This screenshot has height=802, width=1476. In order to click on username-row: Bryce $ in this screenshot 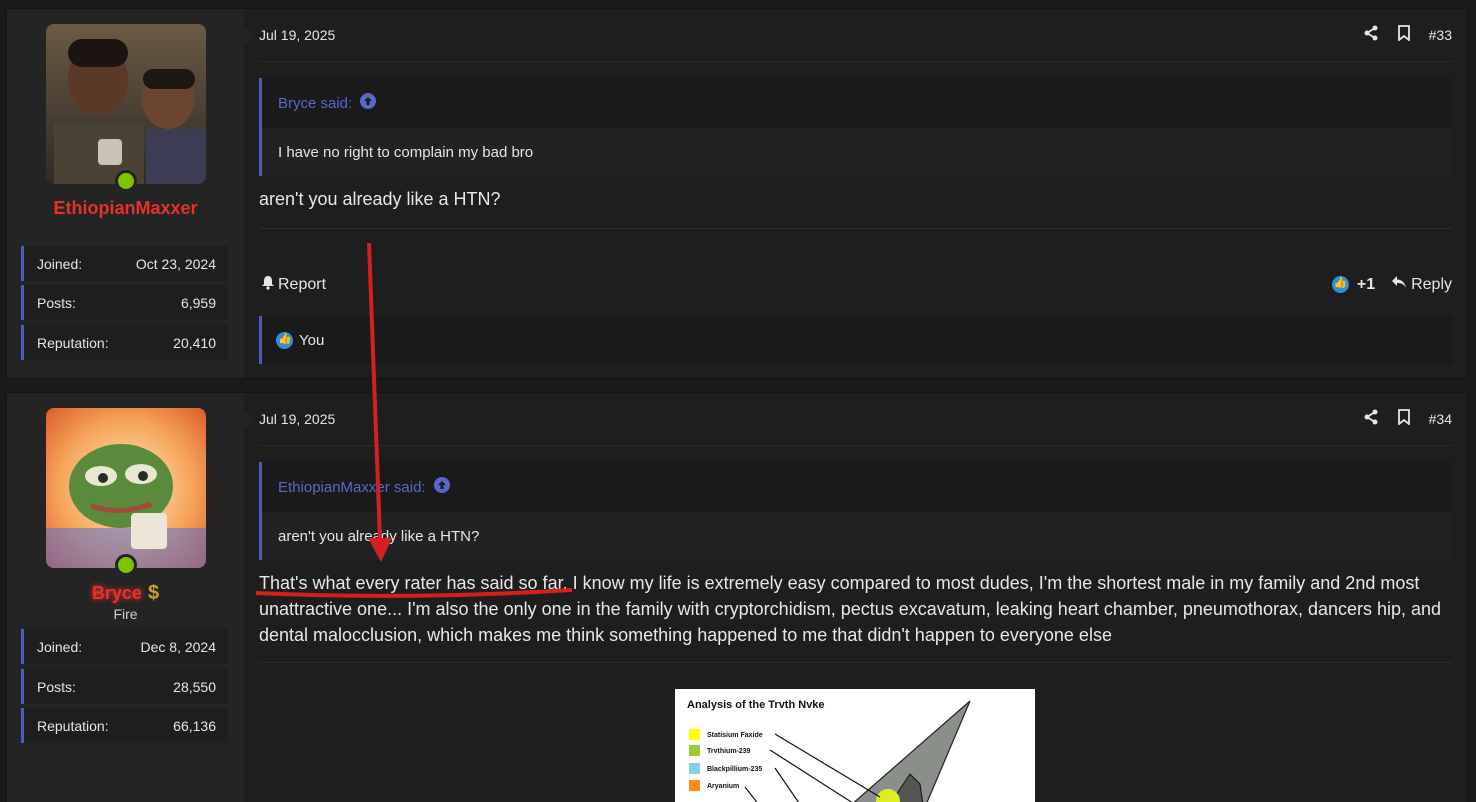, I will do `click(125, 593)`.